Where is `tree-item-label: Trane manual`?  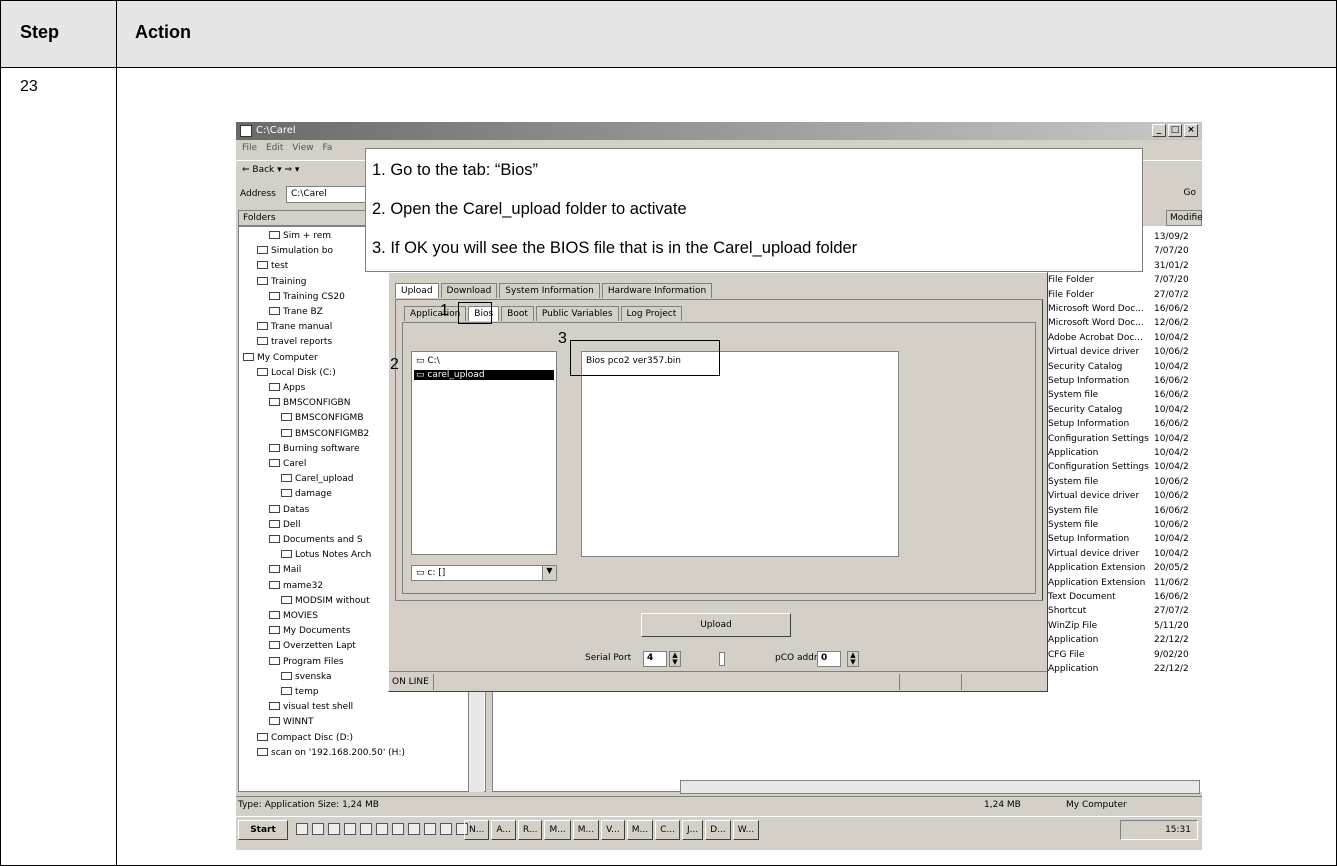
tree-item-label: Trane manual is located at coordinates (302, 327).